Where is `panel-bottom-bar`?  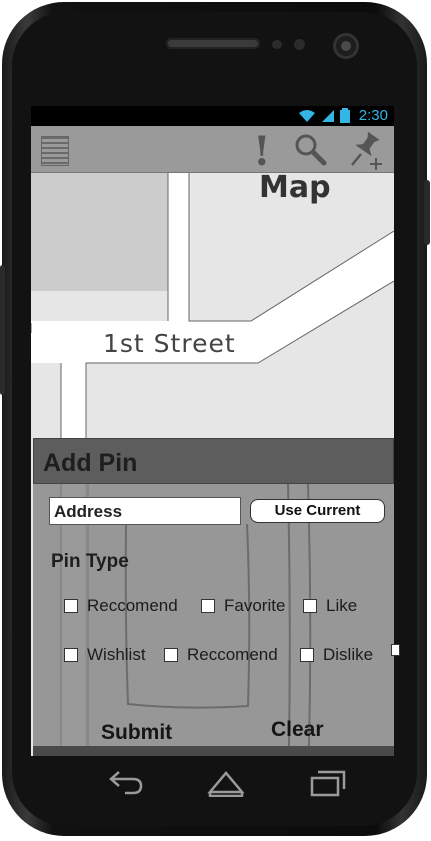 panel-bottom-bar is located at coordinates (213, 751).